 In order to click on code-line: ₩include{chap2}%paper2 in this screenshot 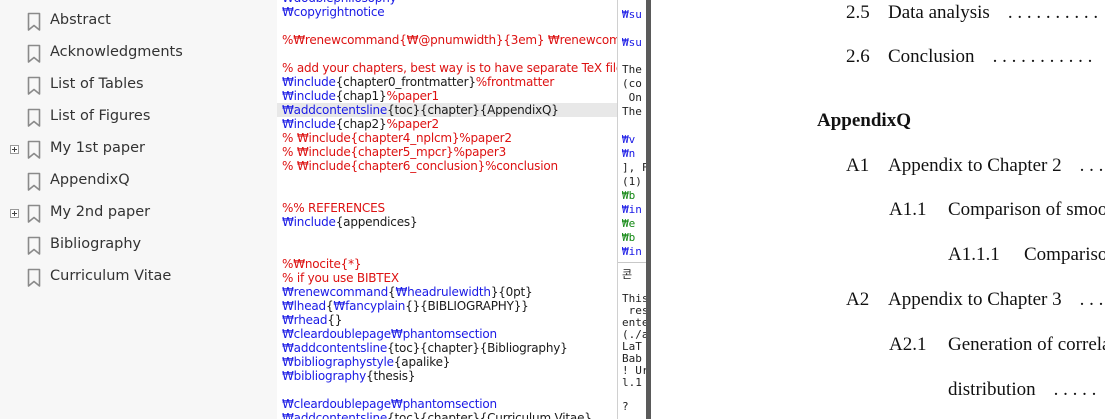, I will do `click(360, 124)`.